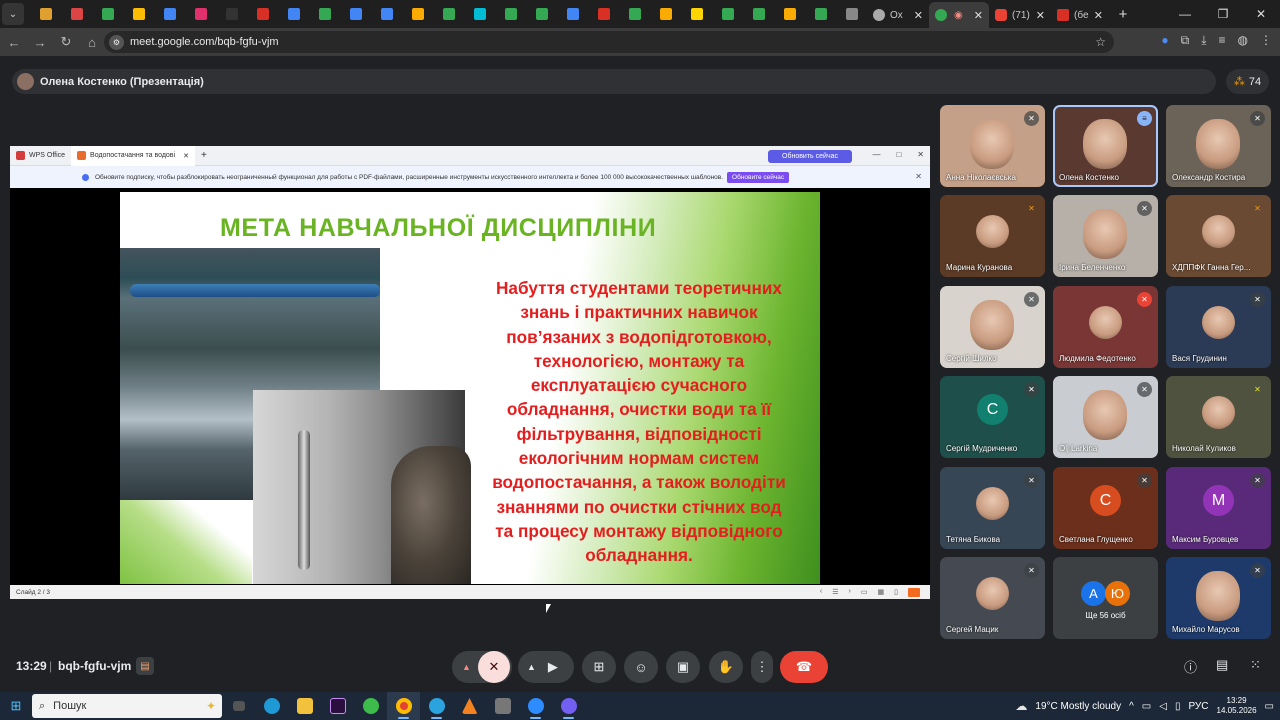  Describe the element at coordinates (1146, 706) in the screenshot. I see `network-icon: ▭` at that location.